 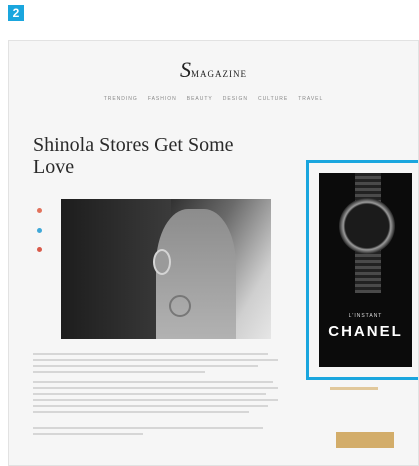 I want to click on photo-earring, so click(x=162, y=262).